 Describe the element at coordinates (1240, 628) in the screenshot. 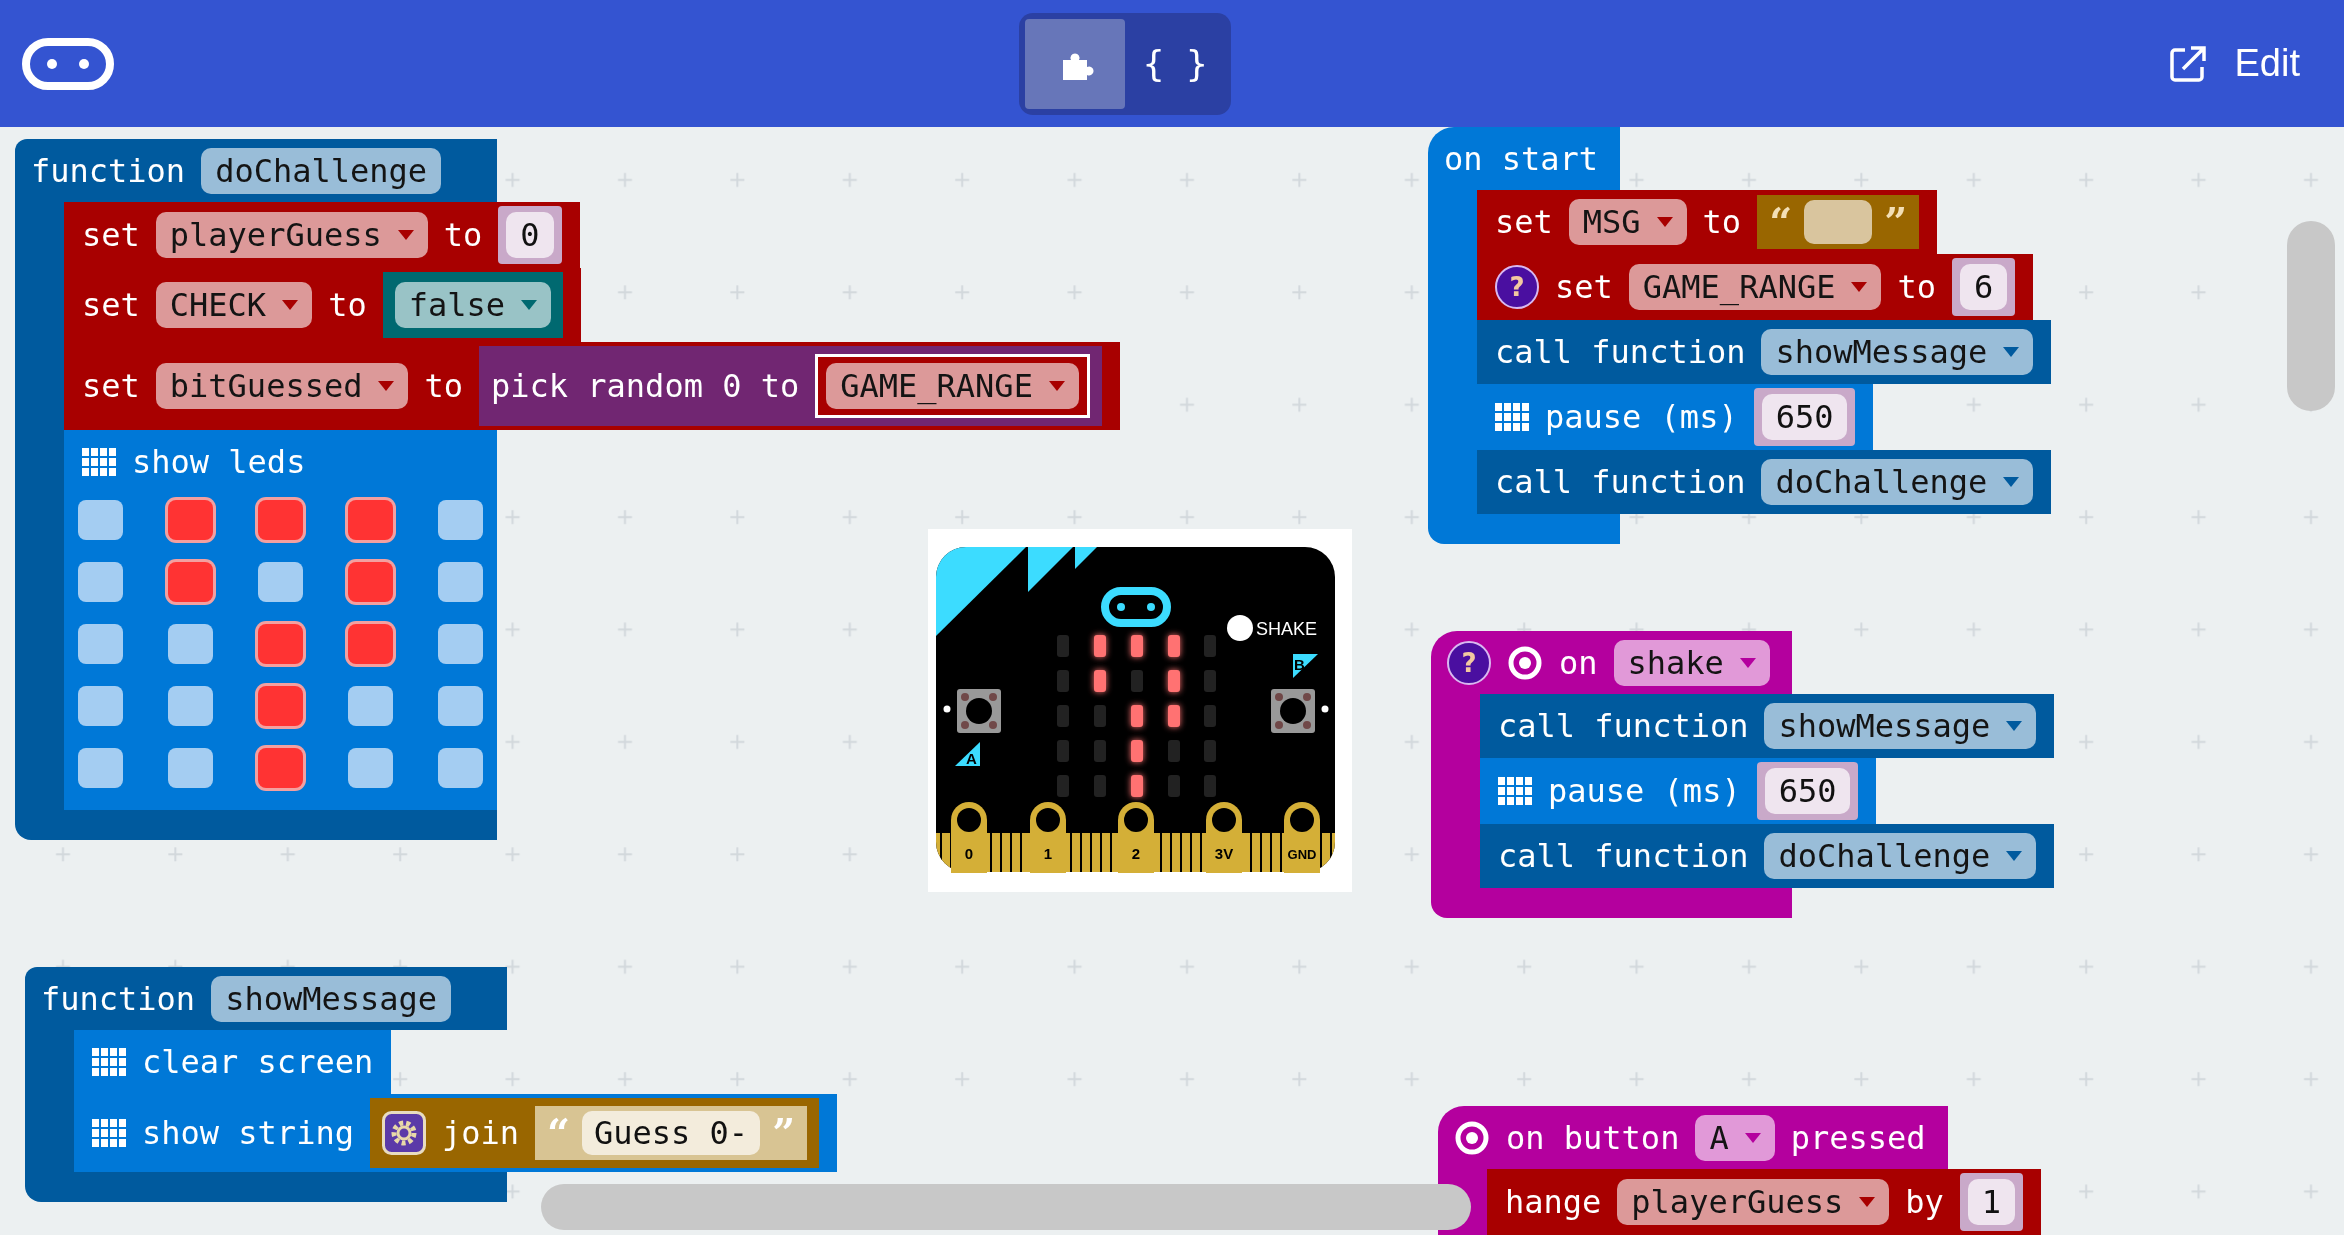

I see `shake-button` at that location.